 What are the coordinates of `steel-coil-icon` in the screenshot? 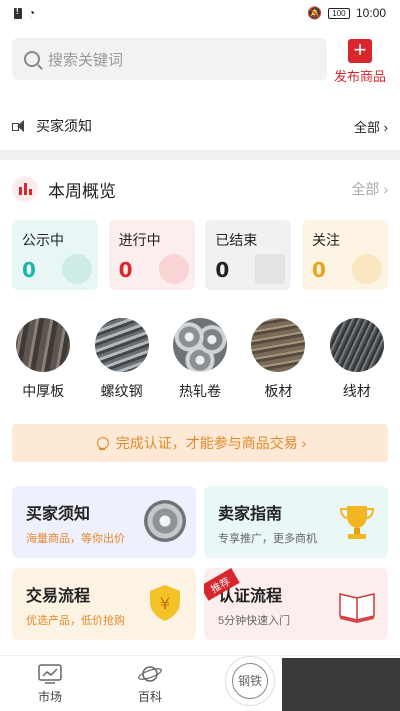 It's located at (165, 521).